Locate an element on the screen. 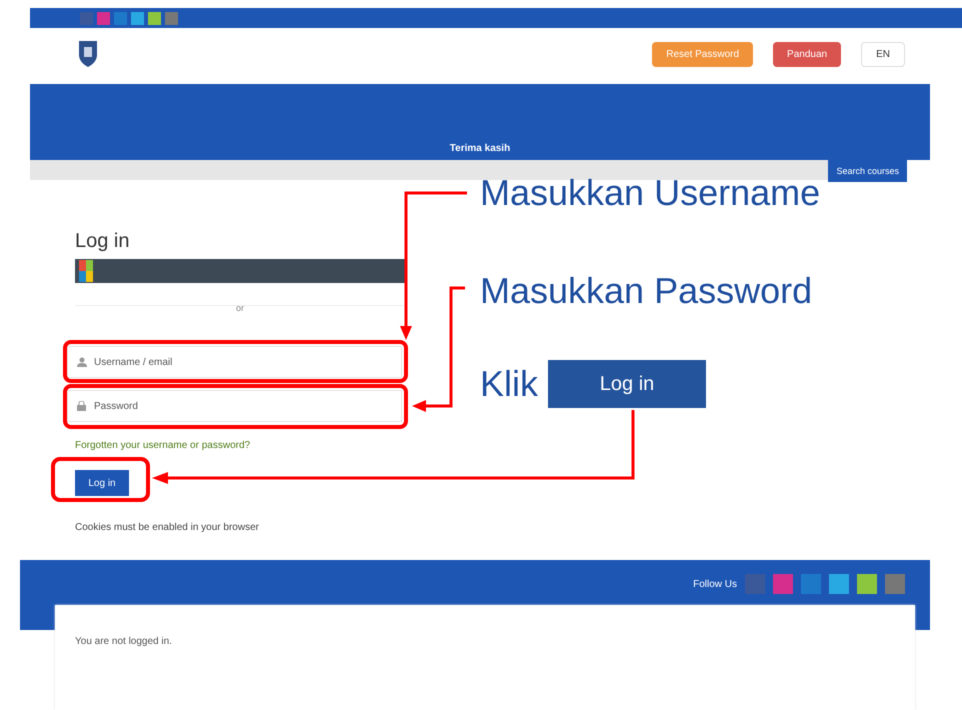 Image resolution: width=962 pixels, height=710 pixels. login-button: Log in is located at coordinates (102, 483).